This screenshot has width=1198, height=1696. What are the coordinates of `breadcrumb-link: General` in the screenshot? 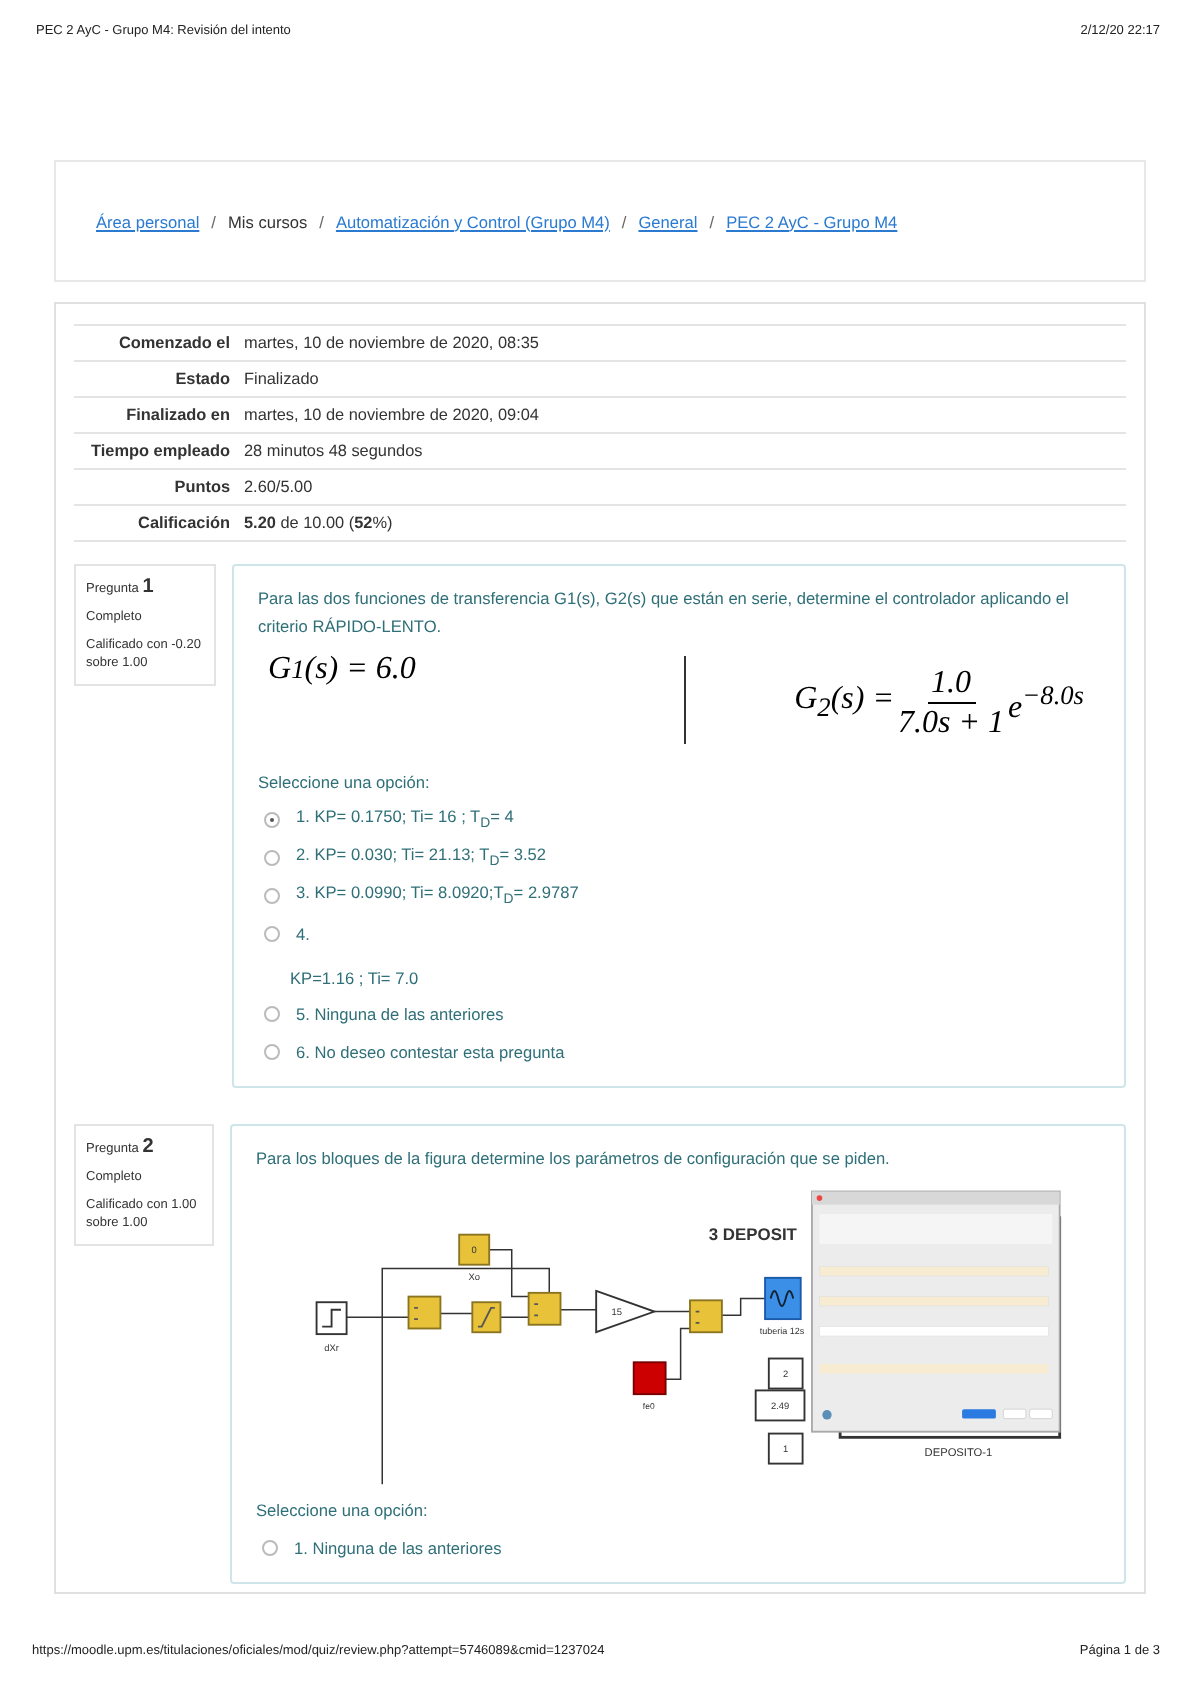 It's located at (668, 221).